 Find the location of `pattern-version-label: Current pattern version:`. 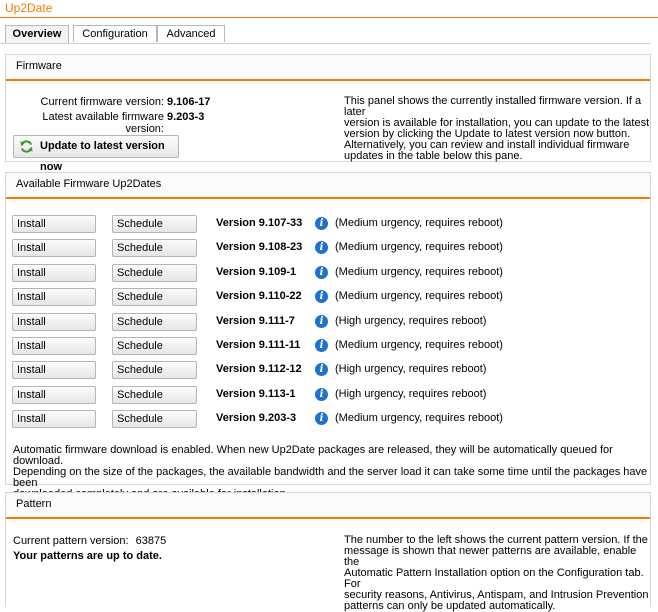

pattern-version-label: Current pattern version: is located at coordinates (71, 541).